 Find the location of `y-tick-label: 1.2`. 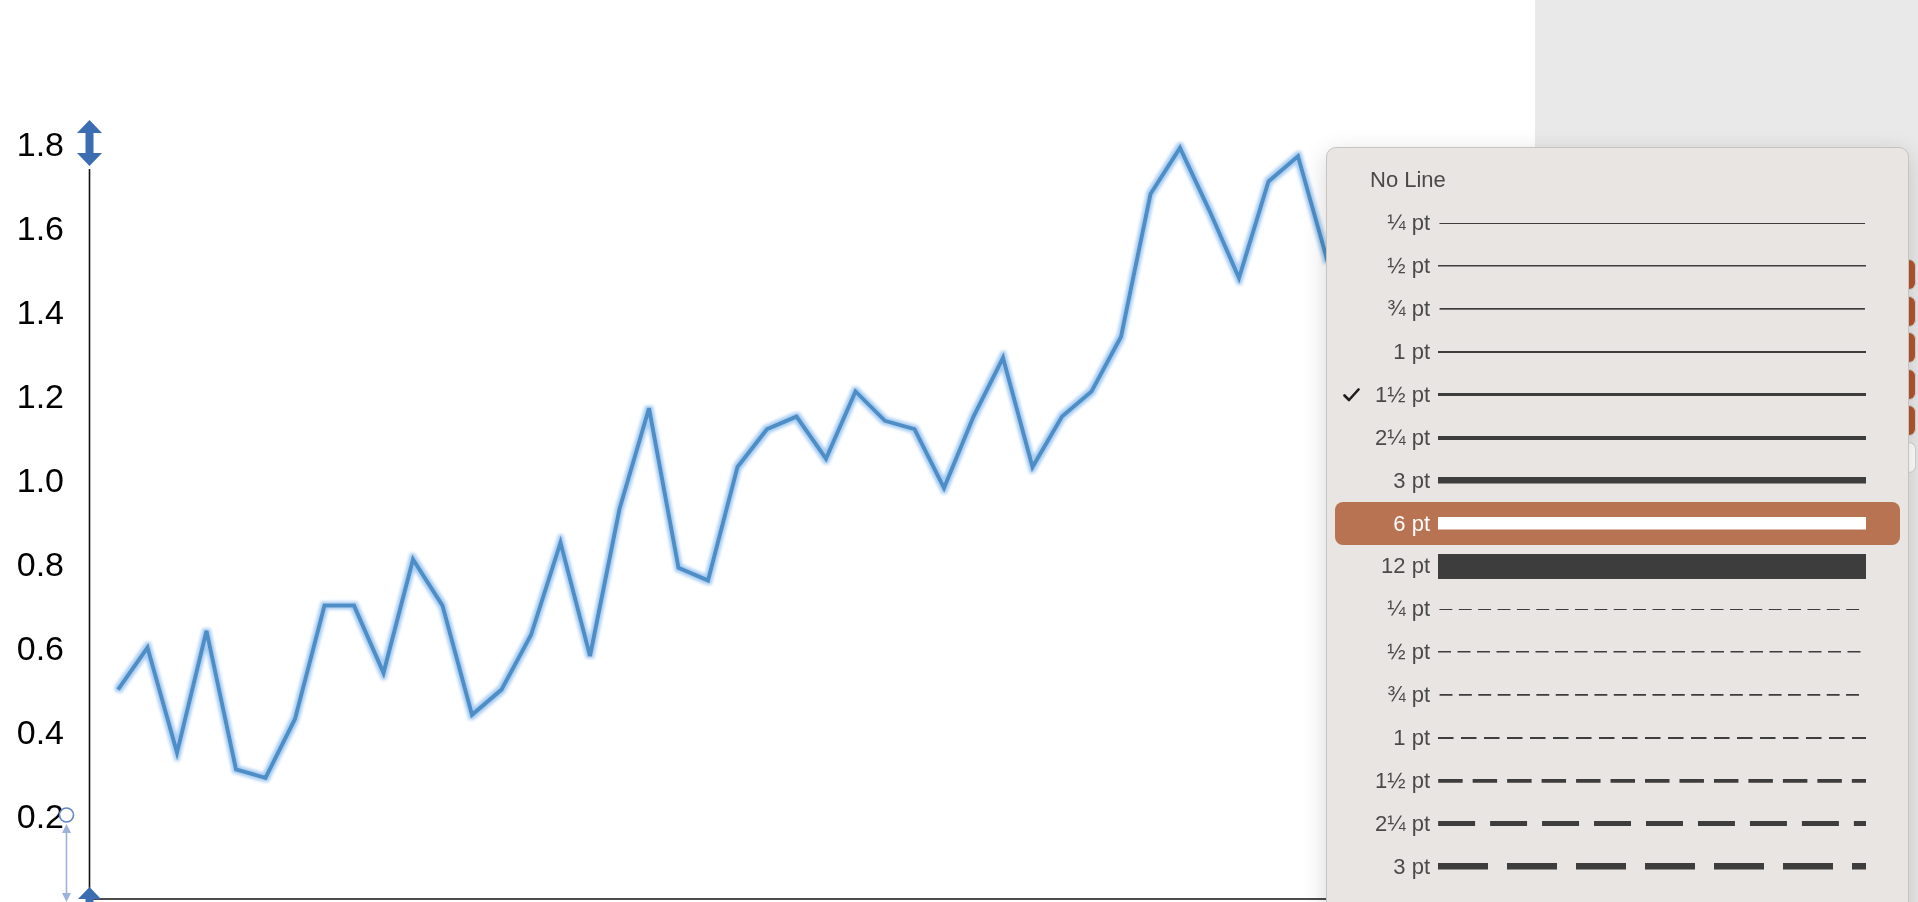

y-tick-label: 1.2 is located at coordinates (40, 395).